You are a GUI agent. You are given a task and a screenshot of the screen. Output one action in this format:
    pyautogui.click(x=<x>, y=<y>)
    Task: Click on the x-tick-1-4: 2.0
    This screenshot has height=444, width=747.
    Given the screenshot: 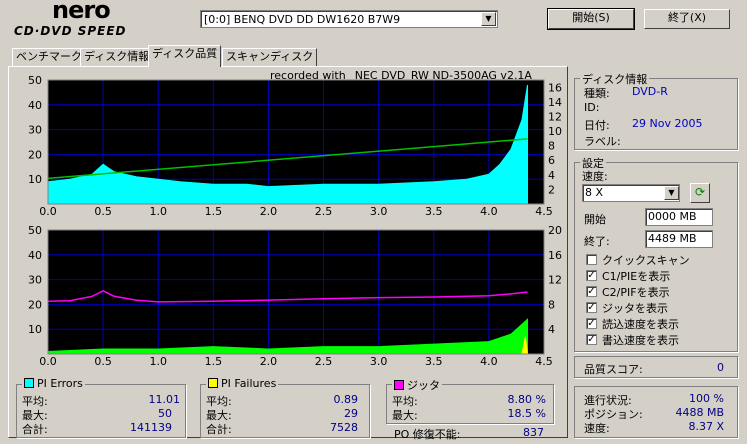 What is the action you would take?
    pyautogui.click(x=269, y=361)
    